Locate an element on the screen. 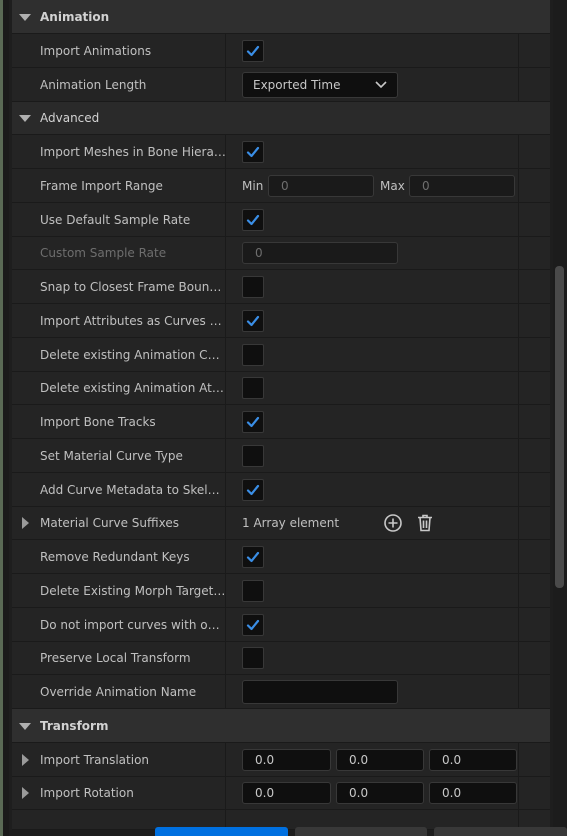 This screenshot has height=836, width=567. translation-y-input: 0.0 is located at coordinates (380, 759).